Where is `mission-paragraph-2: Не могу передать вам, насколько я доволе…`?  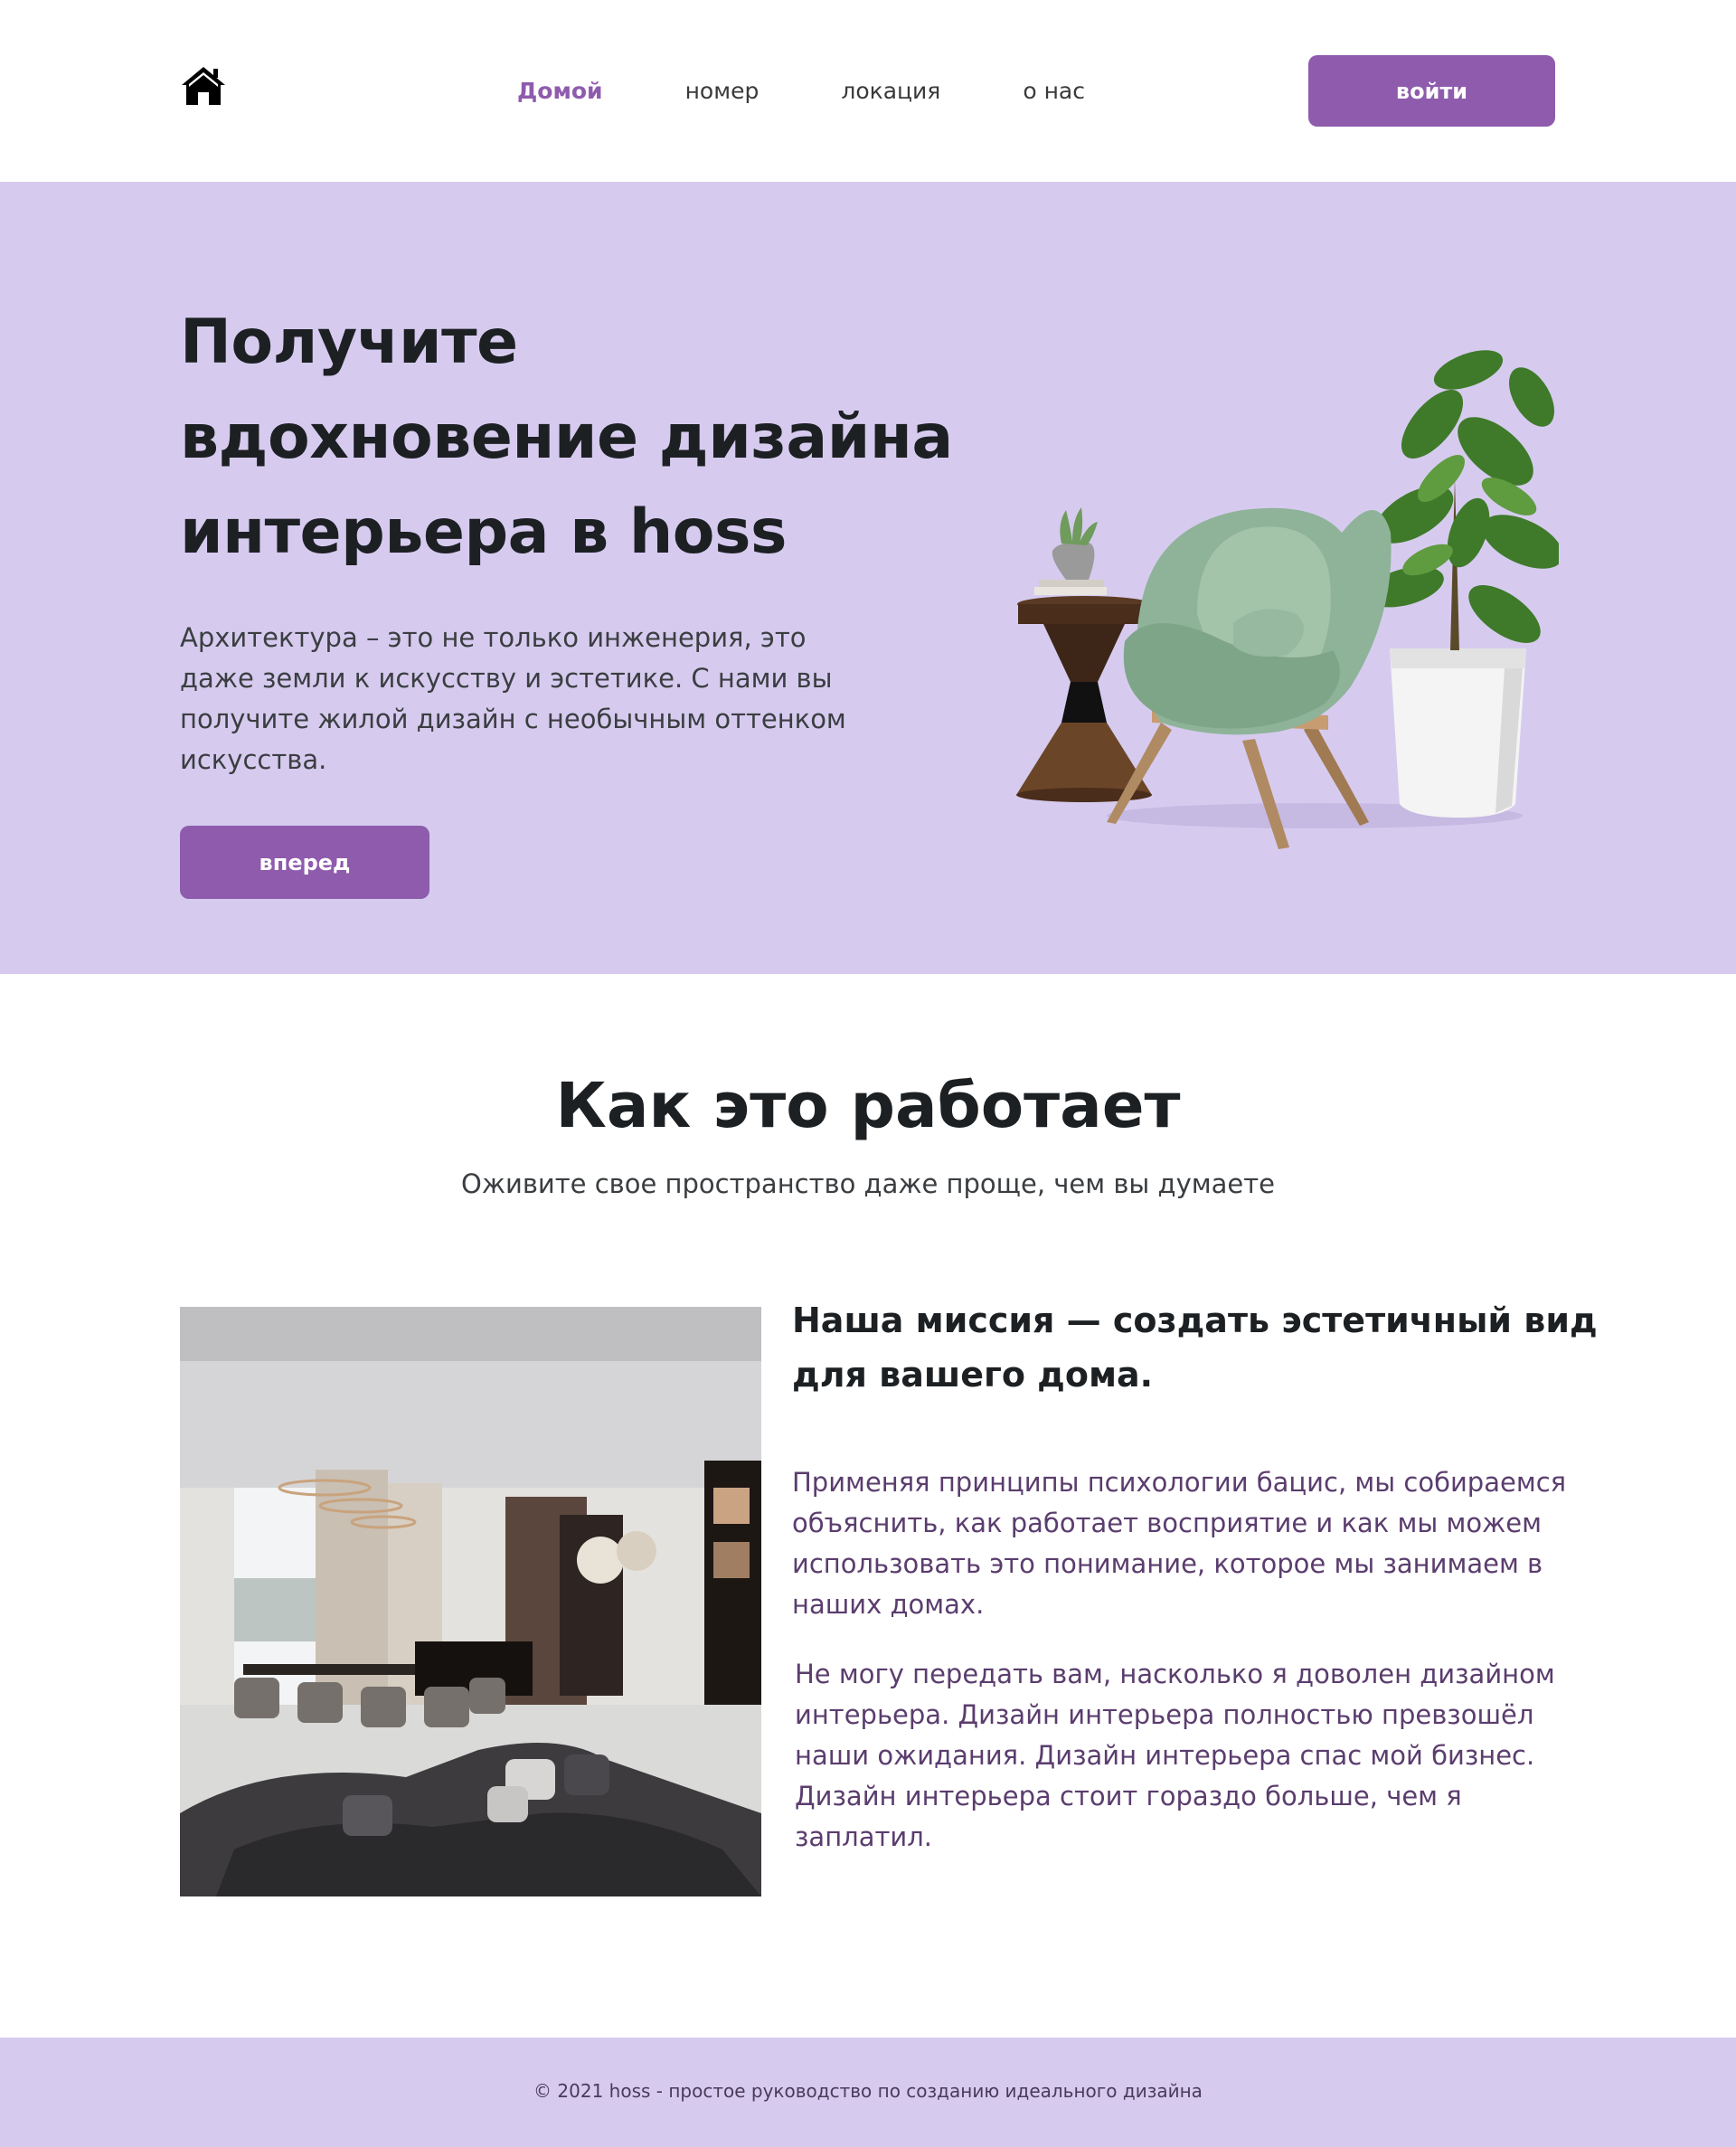
mission-paragraph-2: Не могу передать вам, насколько я доволе… is located at coordinates (1175, 1755).